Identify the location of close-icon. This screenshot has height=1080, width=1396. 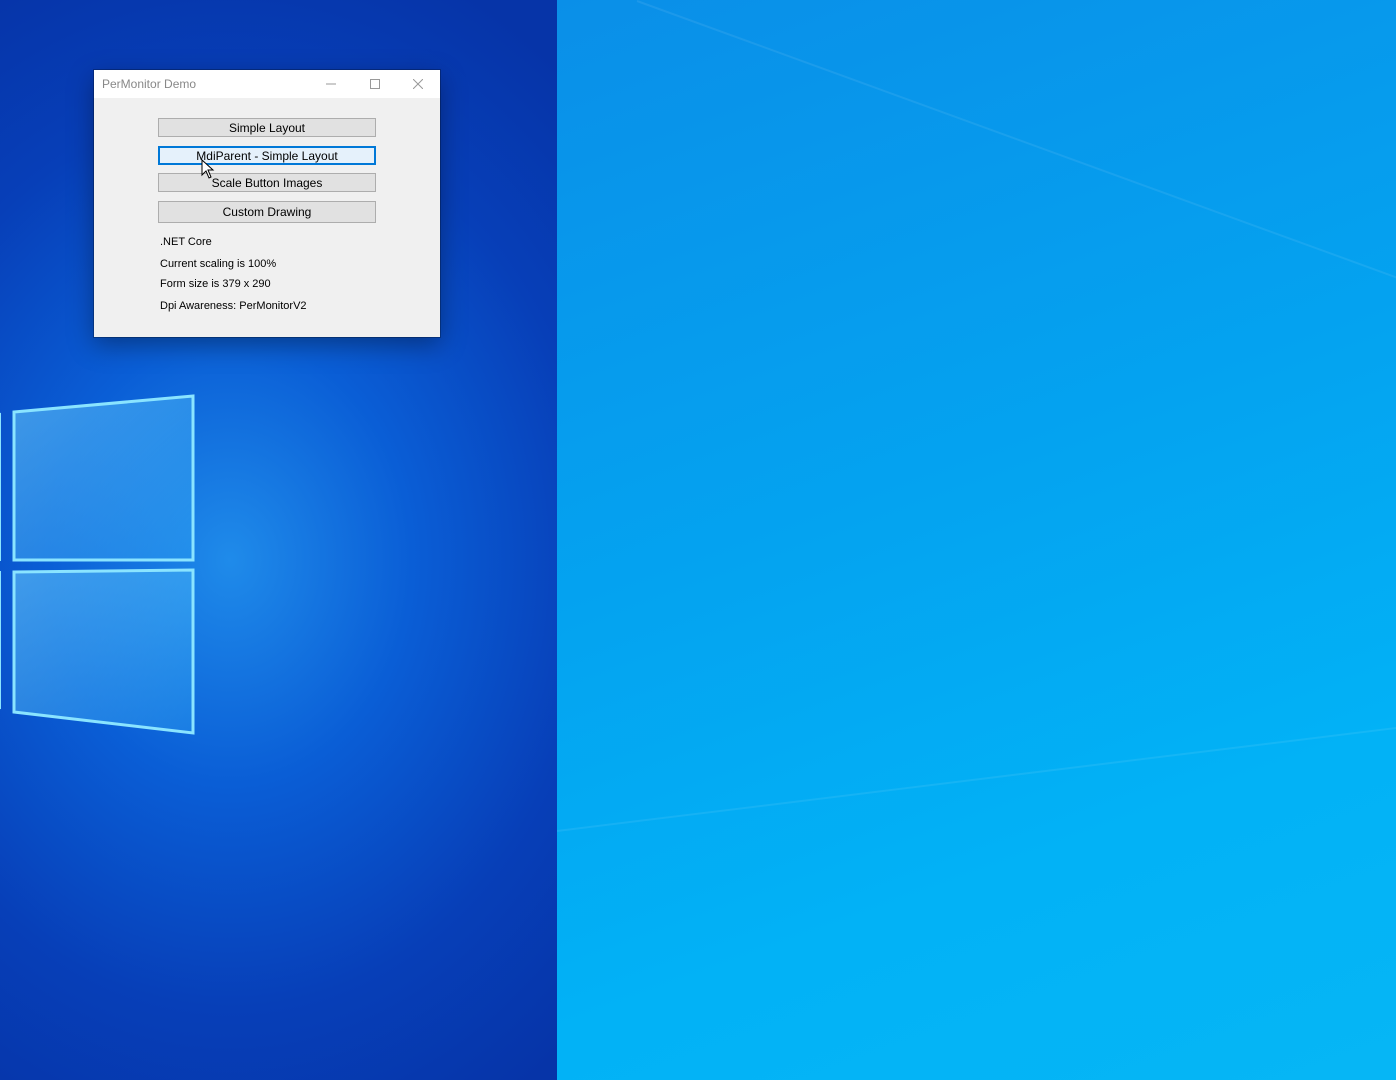
(418, 84).